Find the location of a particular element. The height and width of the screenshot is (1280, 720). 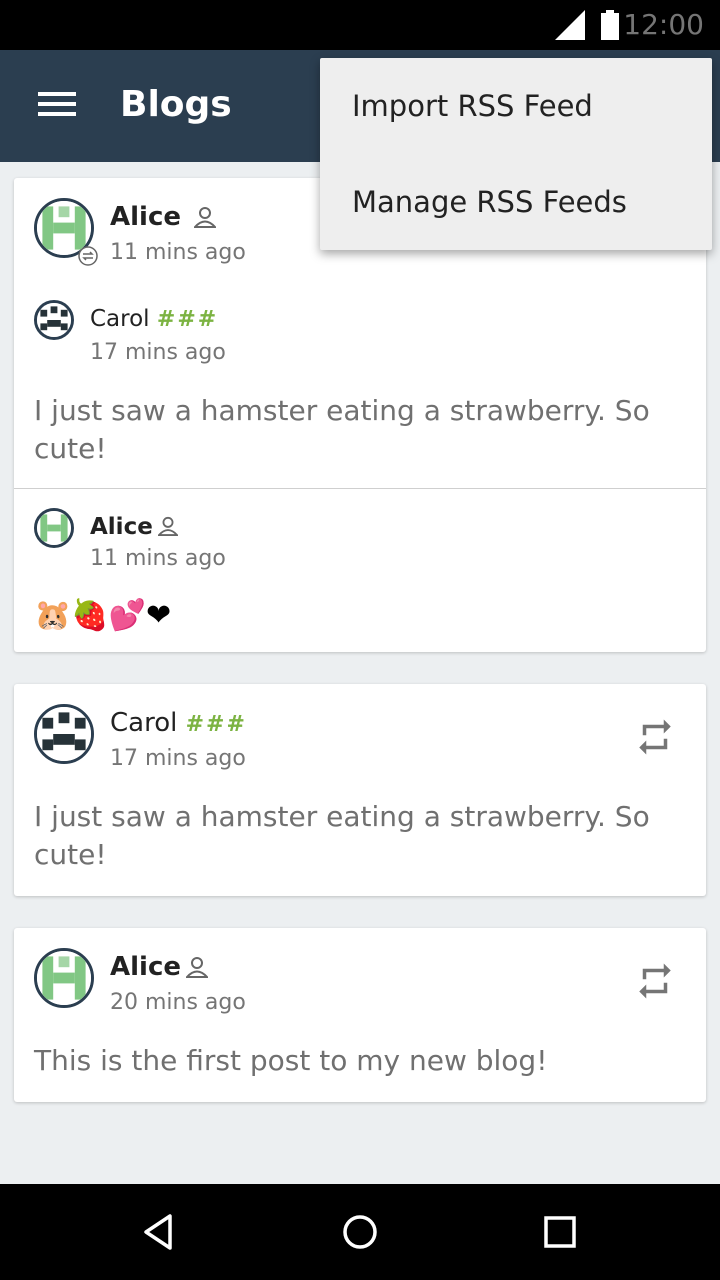

back-icon is located at coordinates (160, 1232).